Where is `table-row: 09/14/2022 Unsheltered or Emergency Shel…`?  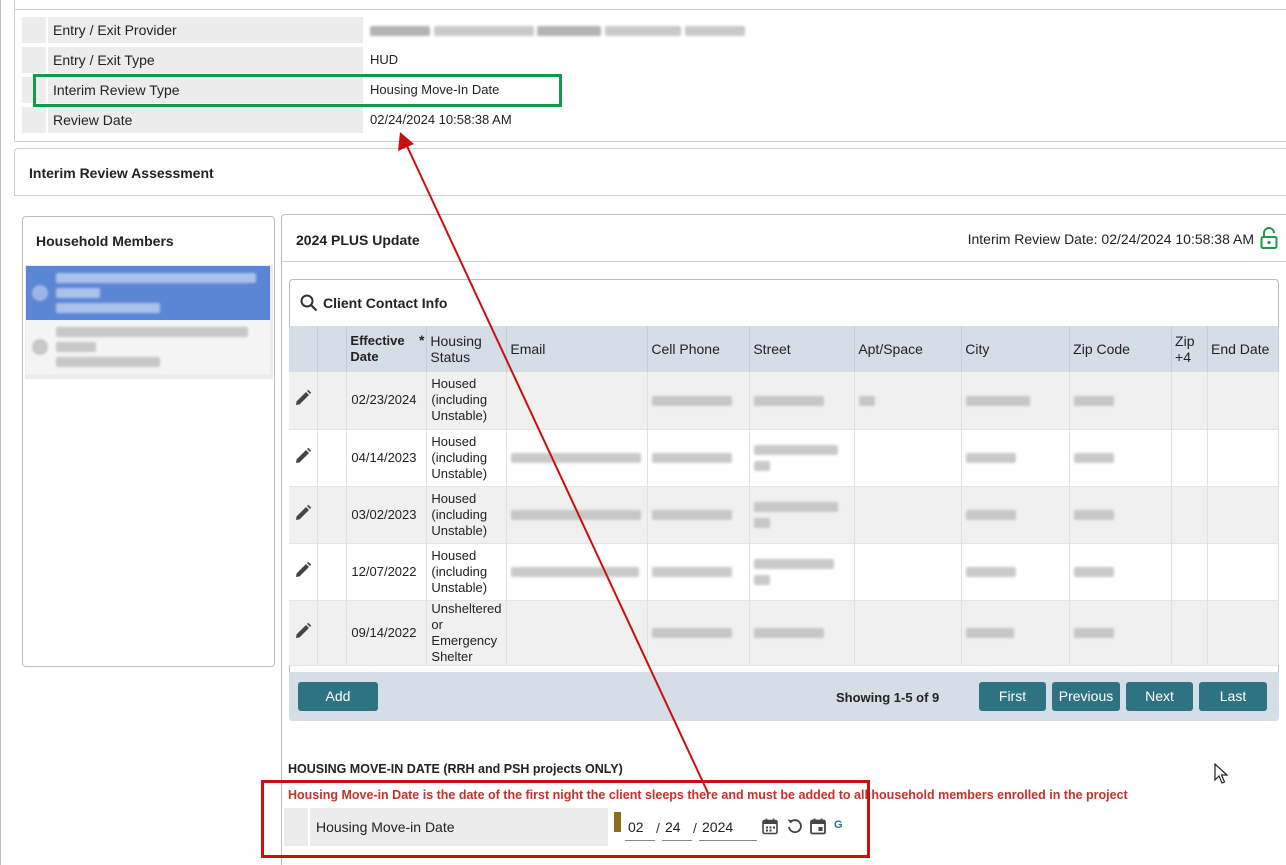 table-row: 09/14/2022 Unsheltered or Emergency Shel… is located at coordinates (784, 633).